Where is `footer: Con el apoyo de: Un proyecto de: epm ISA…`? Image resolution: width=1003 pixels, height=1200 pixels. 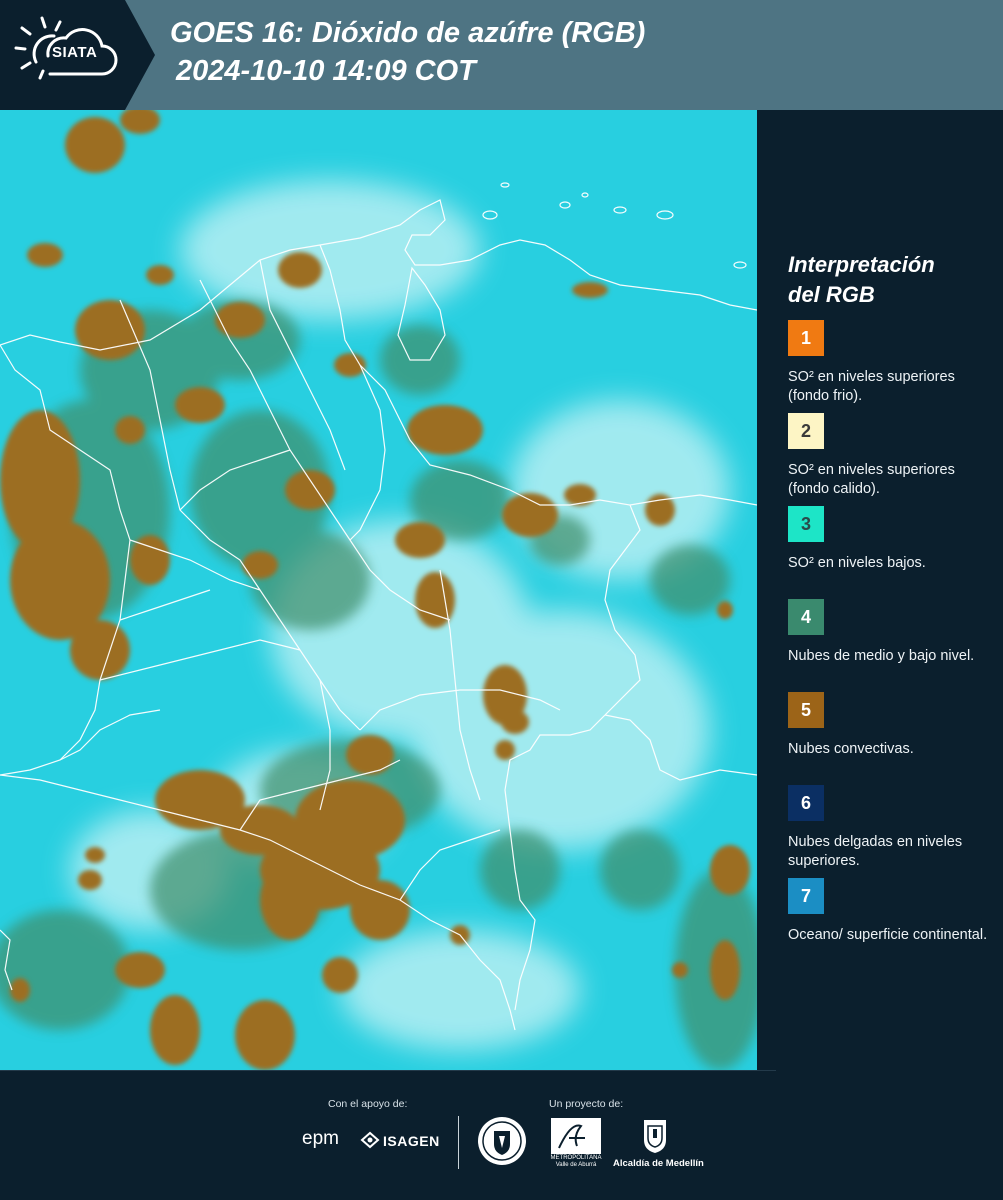 footer: Con el apoyo de: Un proyecto de: epm ISA… is located at coordinates (501, 1135).